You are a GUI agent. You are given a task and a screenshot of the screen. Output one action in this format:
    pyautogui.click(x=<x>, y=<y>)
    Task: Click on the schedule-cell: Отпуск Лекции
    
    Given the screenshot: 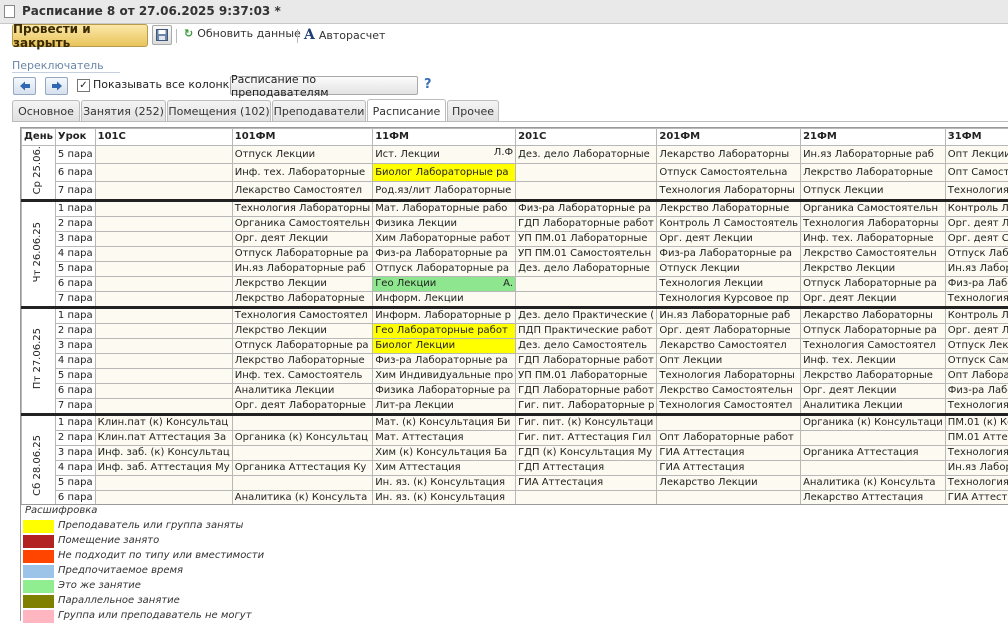 What is the action you would take?
    pyautogui.click(x=729, y=269)
    